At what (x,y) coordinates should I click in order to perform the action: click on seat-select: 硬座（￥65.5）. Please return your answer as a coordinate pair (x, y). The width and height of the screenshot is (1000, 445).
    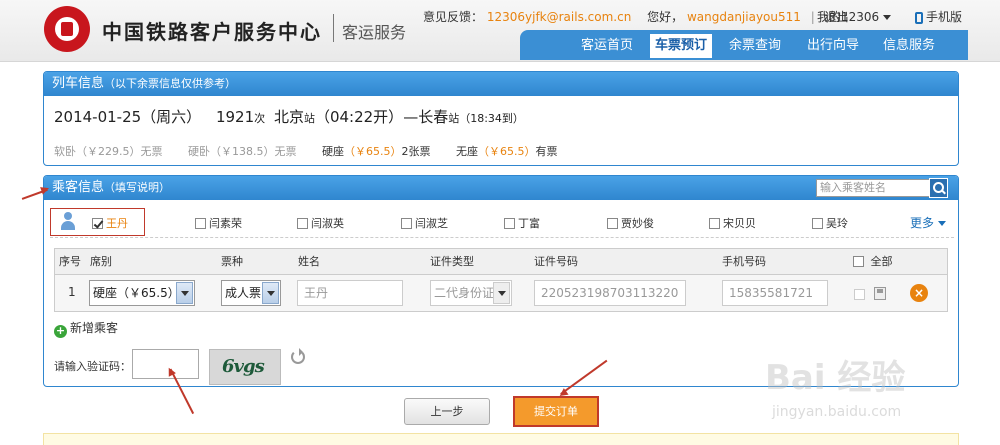
    Looking at the image, I should click on (142, 293).